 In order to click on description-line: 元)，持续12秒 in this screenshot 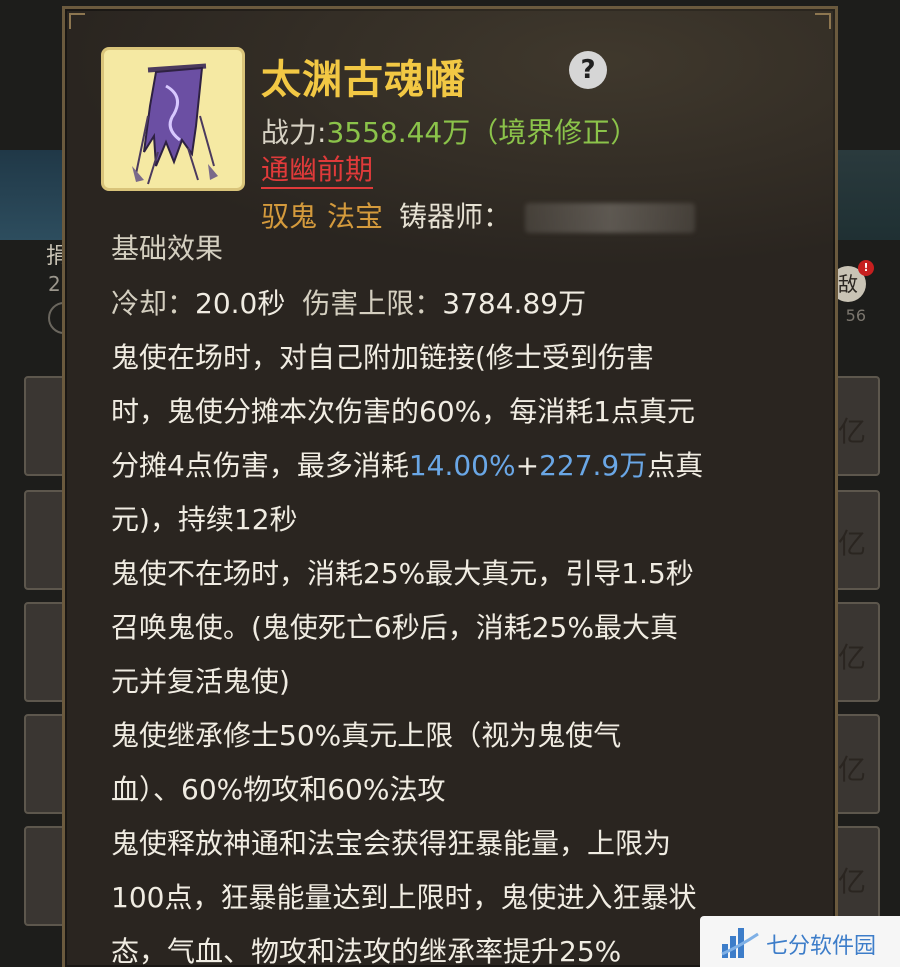, I will do `click(204, 519)`.